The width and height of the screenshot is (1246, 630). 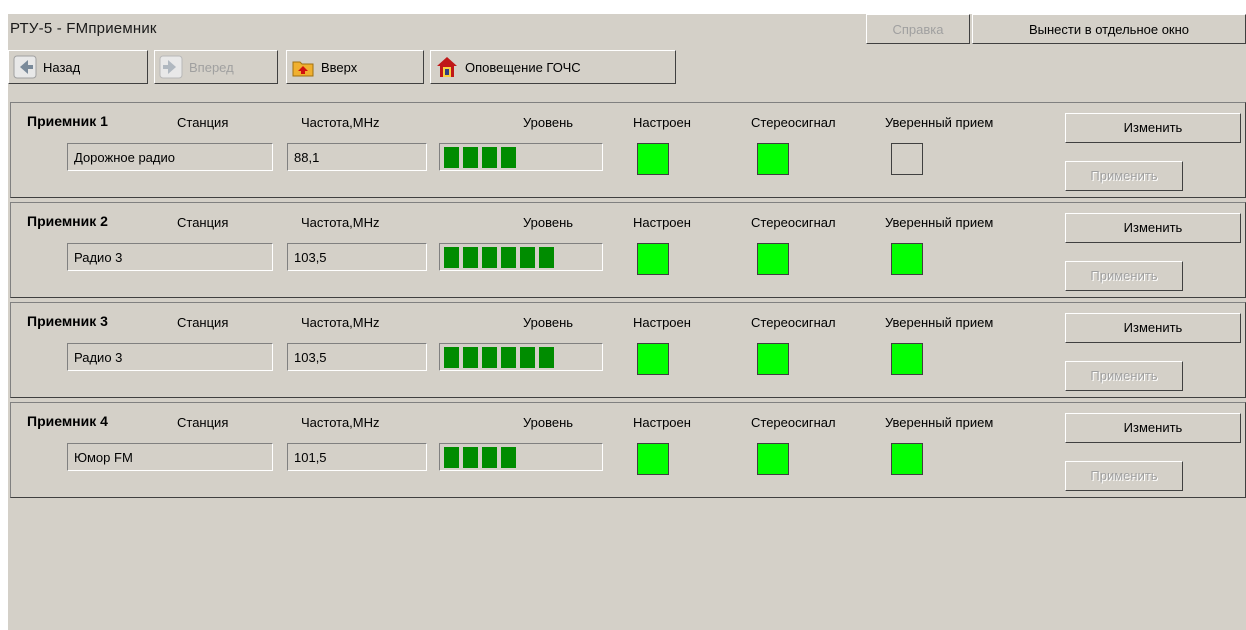 What do you see at coordinates (171, 67) in the screenshot?
I see `arrow-right-icon` at bounding box center [171, 67].